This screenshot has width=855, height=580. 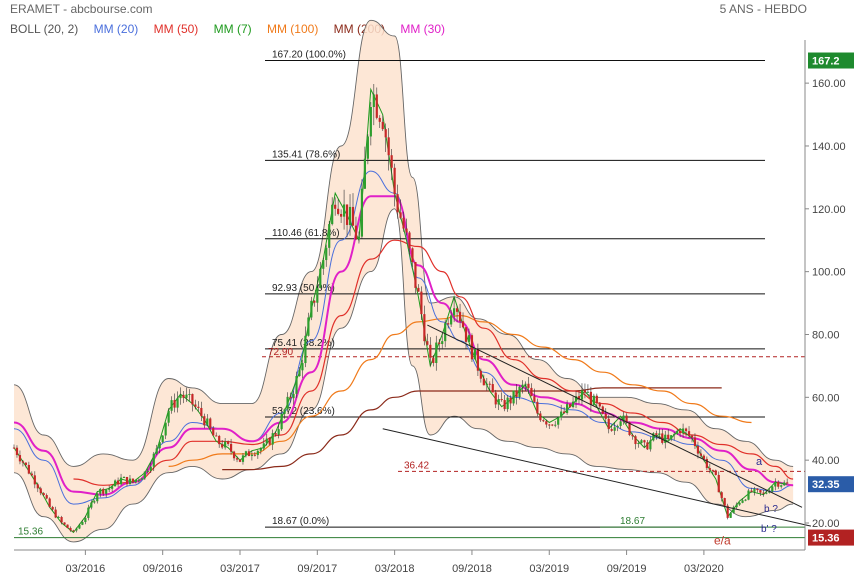 I want to click on y-tick-label-6: 140.00, so click(x=829, y=147).